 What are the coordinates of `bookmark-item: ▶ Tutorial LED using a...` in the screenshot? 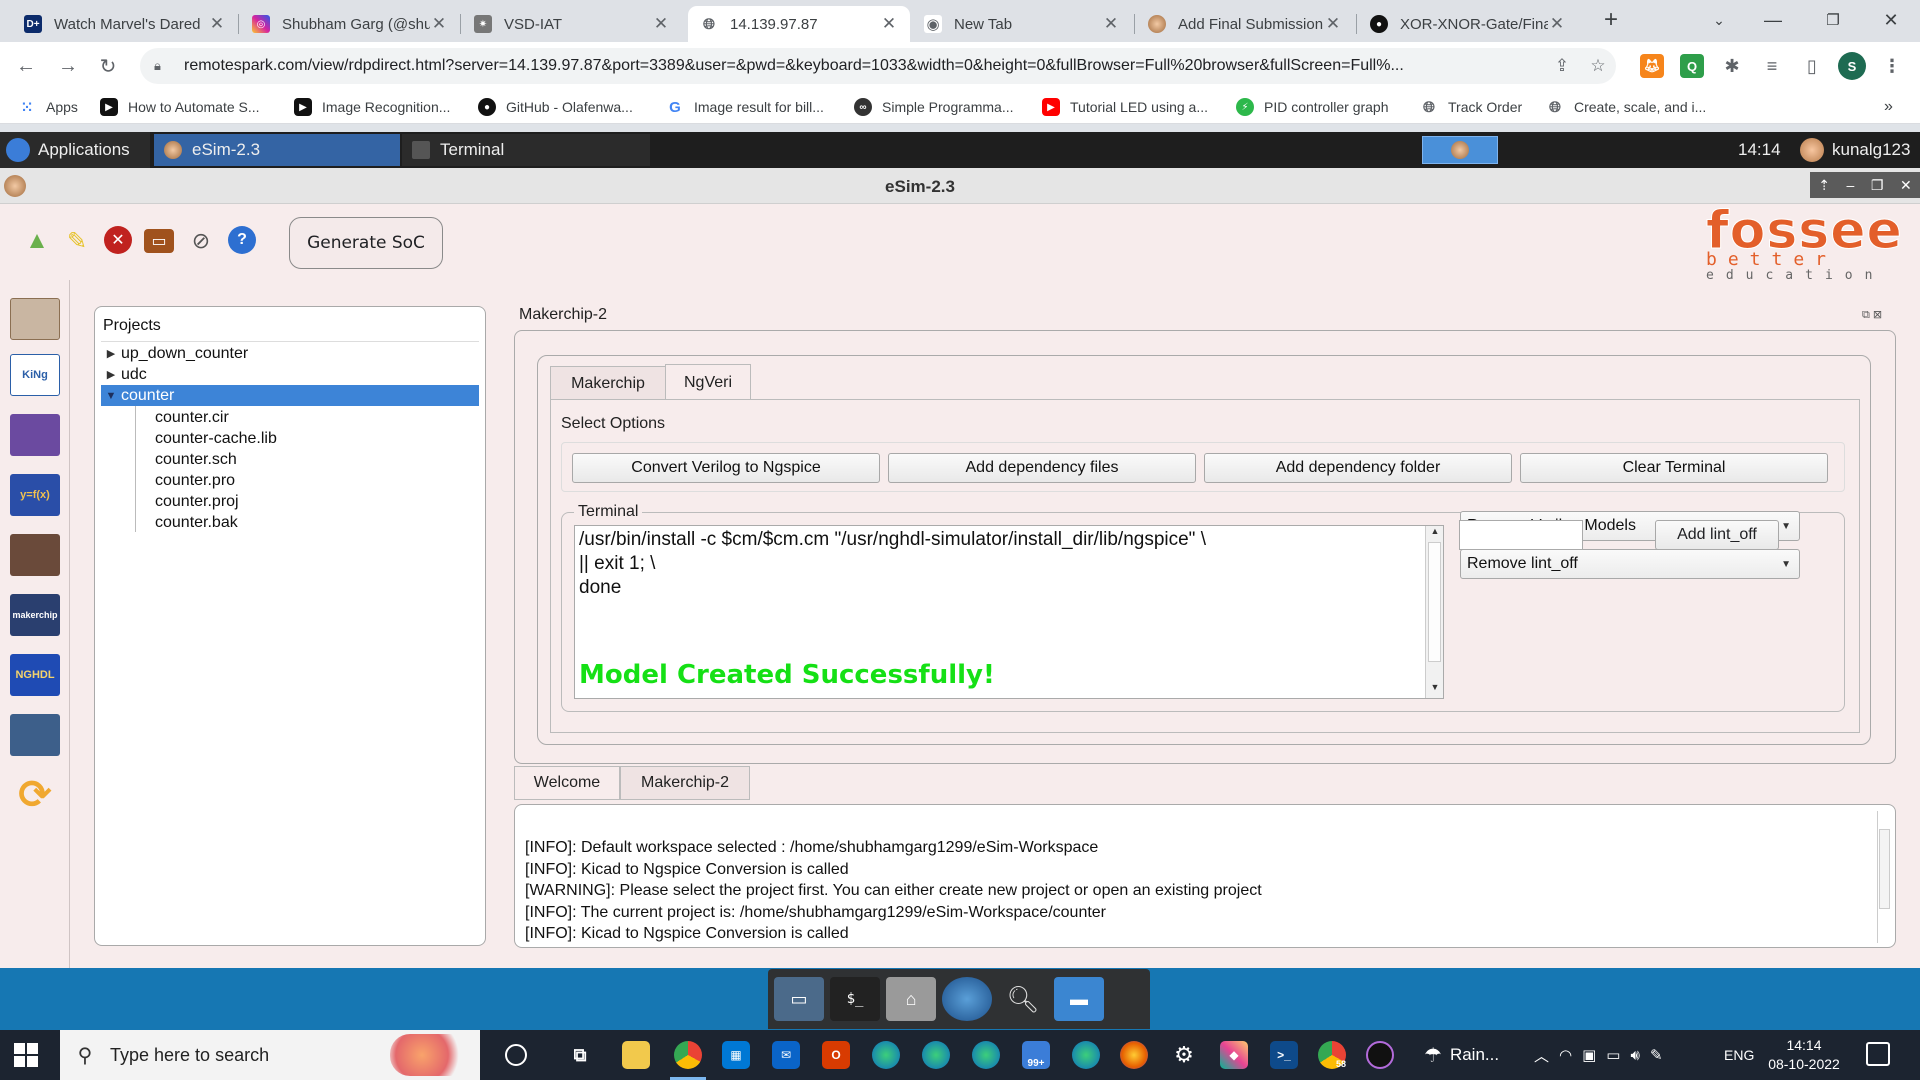 It's located at (1125, 107).